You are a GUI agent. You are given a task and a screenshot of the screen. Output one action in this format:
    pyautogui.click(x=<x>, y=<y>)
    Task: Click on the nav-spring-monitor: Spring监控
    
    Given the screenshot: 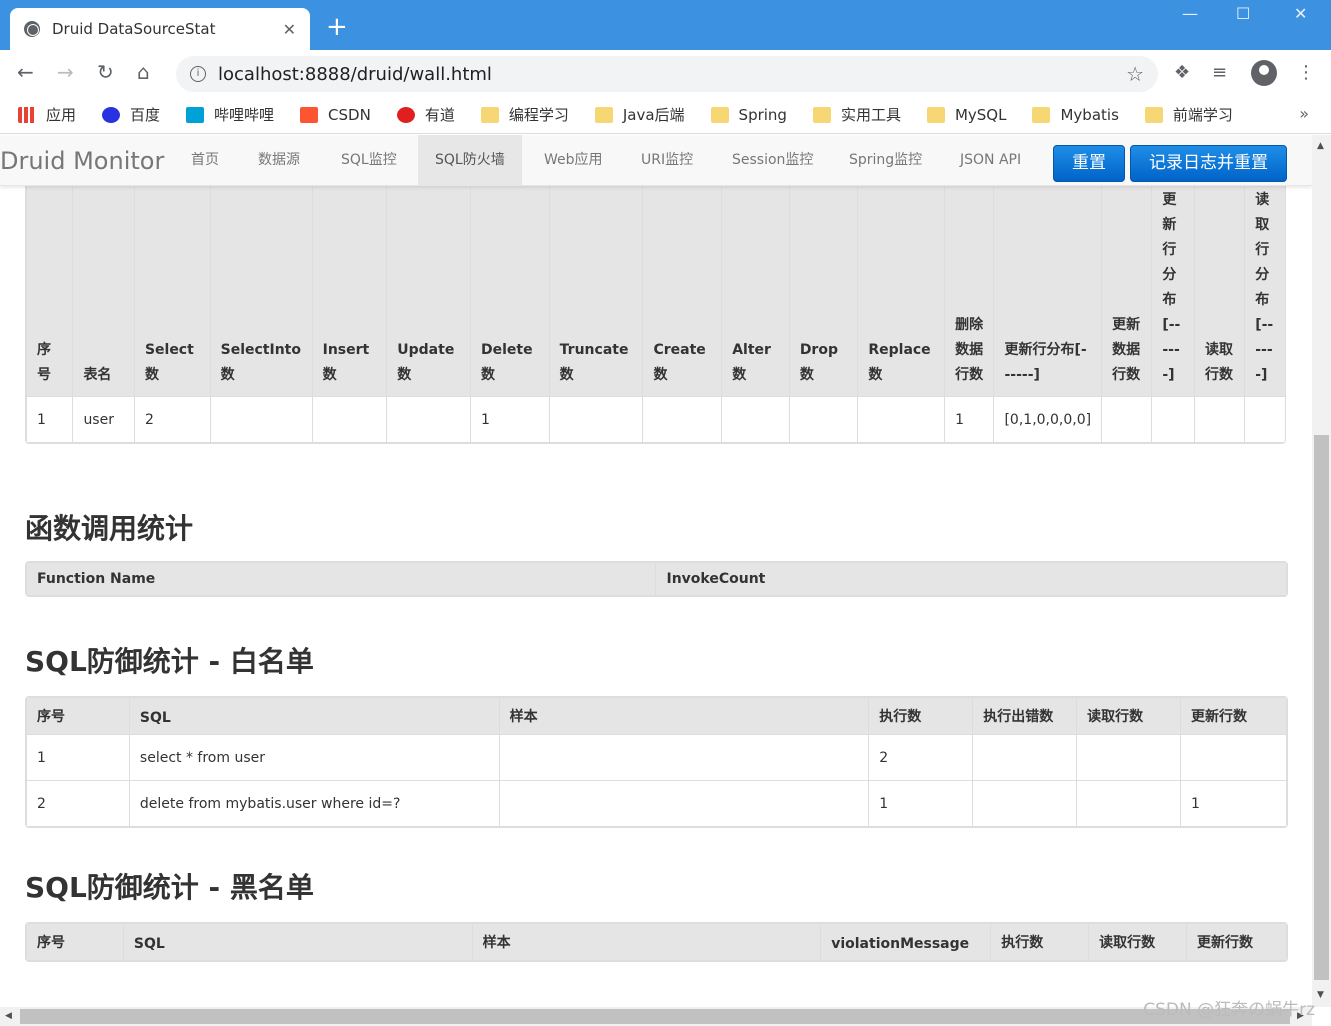 What is the action you would take?
    pyautogui.click(x=885, y=160)
    